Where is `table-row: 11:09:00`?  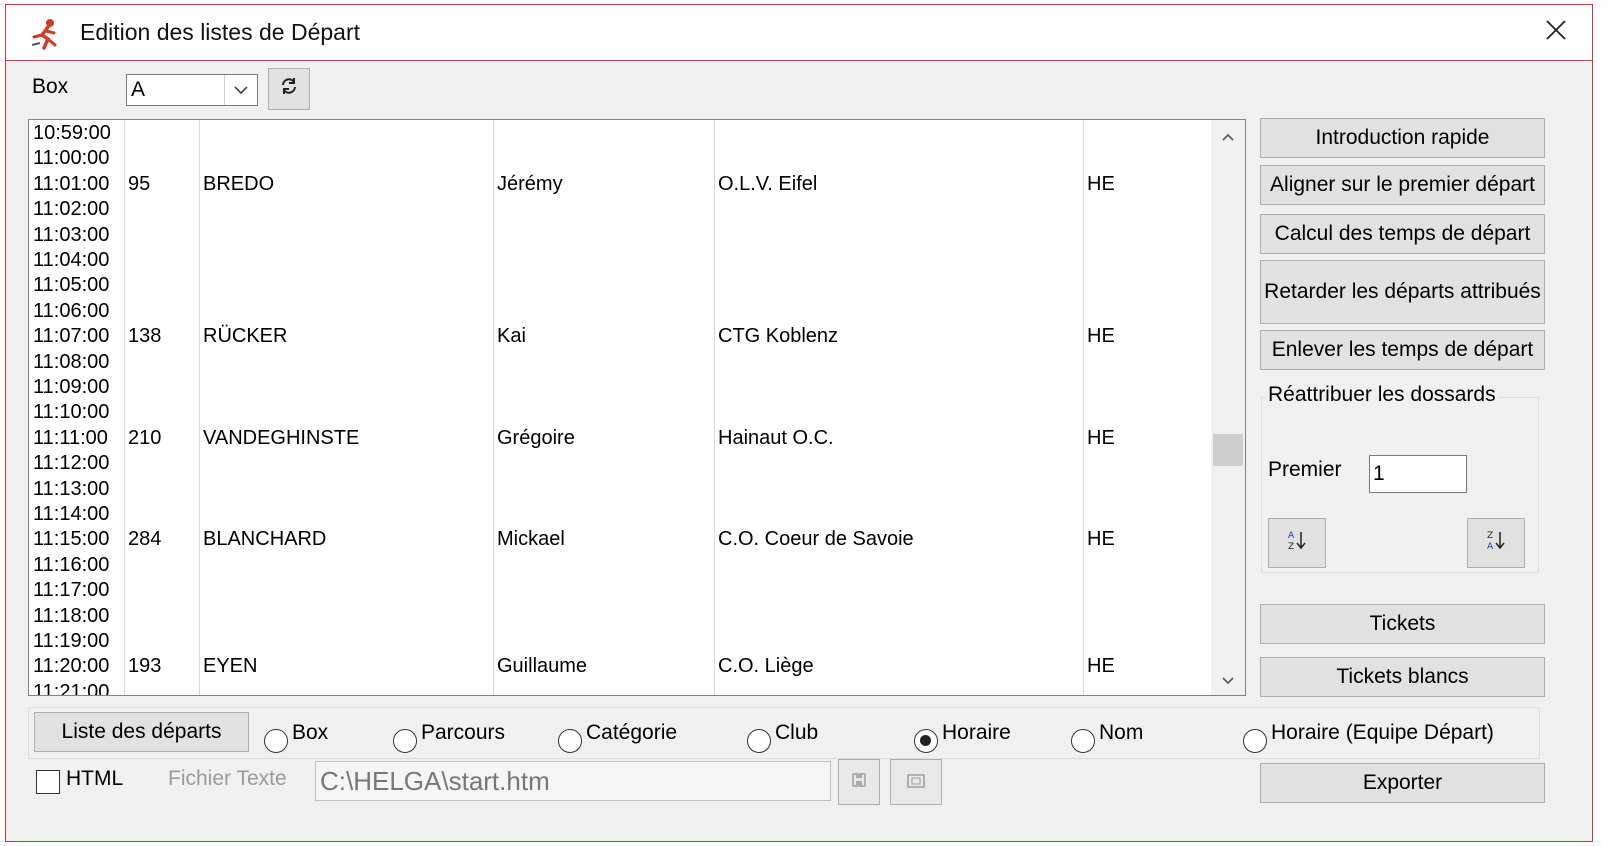
table-row: 11:09:00 is located at coordinates (619, 387).